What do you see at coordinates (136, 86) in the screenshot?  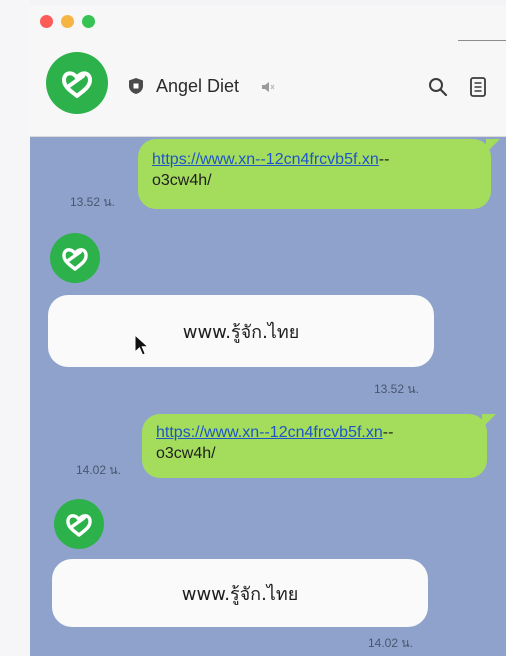 I see `shield-icon` at bounding box center [136, 86].